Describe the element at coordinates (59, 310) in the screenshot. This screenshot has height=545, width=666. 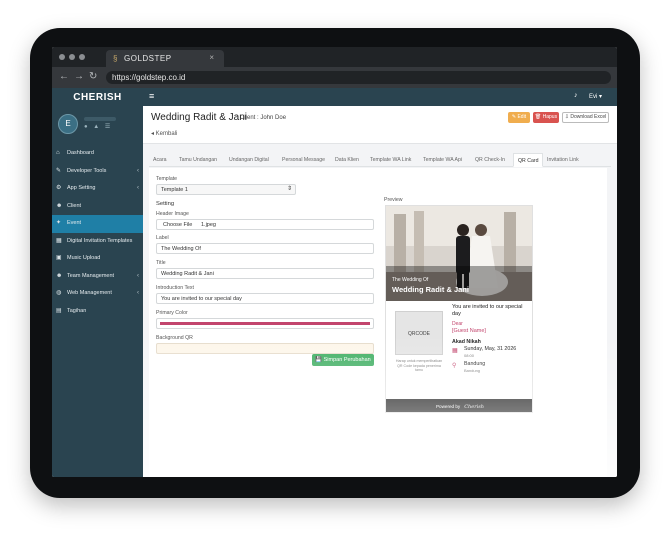
I see `sidebar-icon: ▤` at that location.